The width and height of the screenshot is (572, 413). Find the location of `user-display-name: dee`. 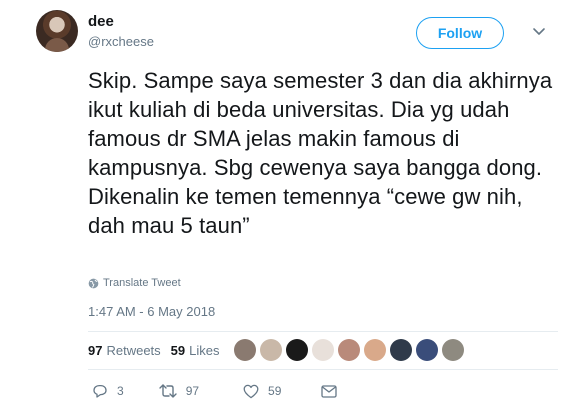

user-display-name: dee is located at coordinates (101, 21).